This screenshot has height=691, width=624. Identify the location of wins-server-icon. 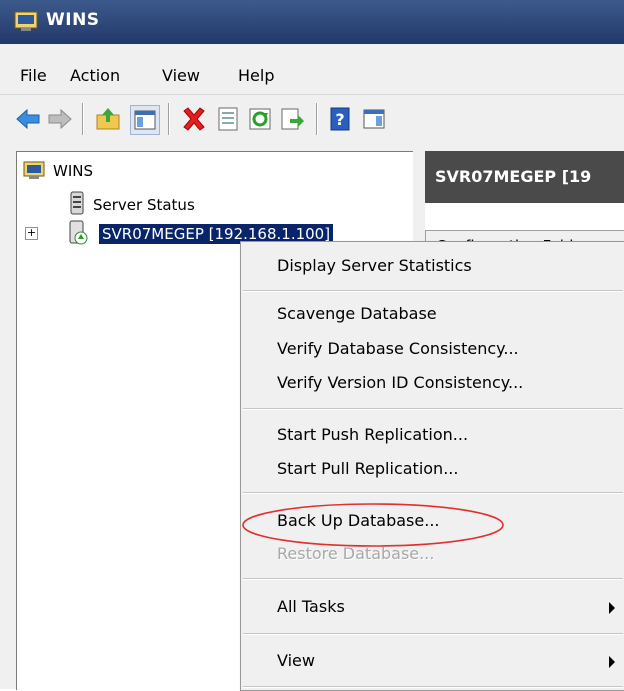
(78, 232).